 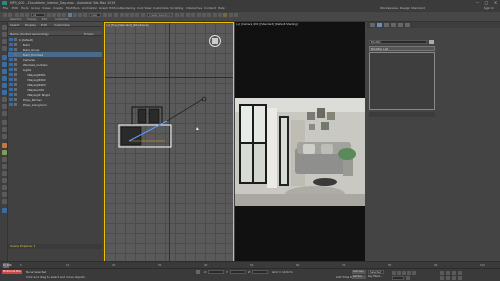 What do you see at coordinates (4, 122) in the screenshot?
I see `frozen-filter-icon` at bounding box center [4, 122].